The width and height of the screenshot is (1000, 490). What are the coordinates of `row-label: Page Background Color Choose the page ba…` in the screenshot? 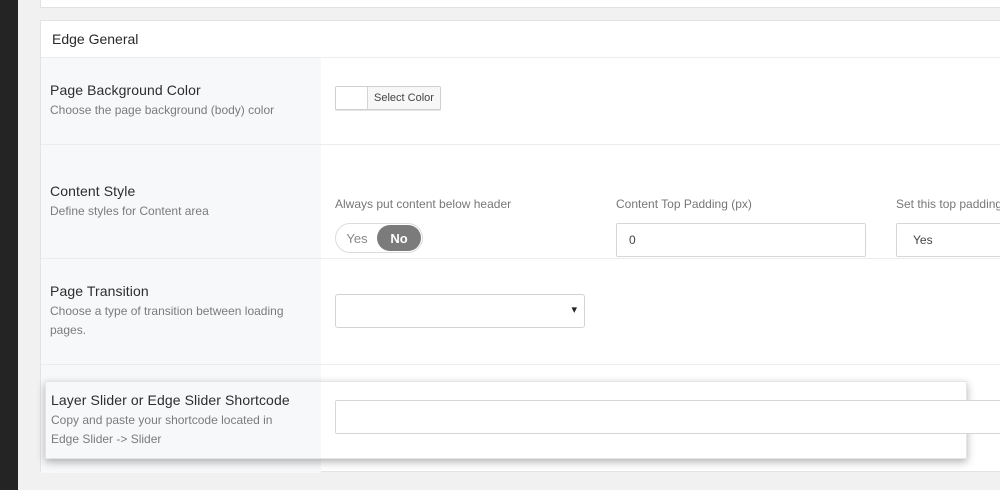 It's located at (181, 101).